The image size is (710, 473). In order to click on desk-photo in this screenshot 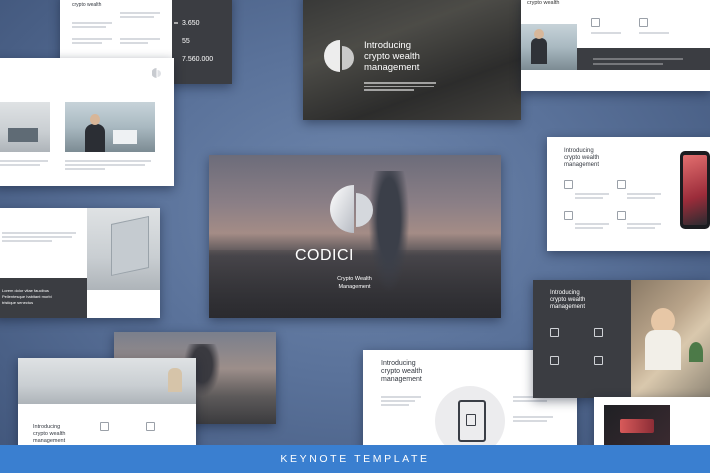, I will do `click(25, 127)`.